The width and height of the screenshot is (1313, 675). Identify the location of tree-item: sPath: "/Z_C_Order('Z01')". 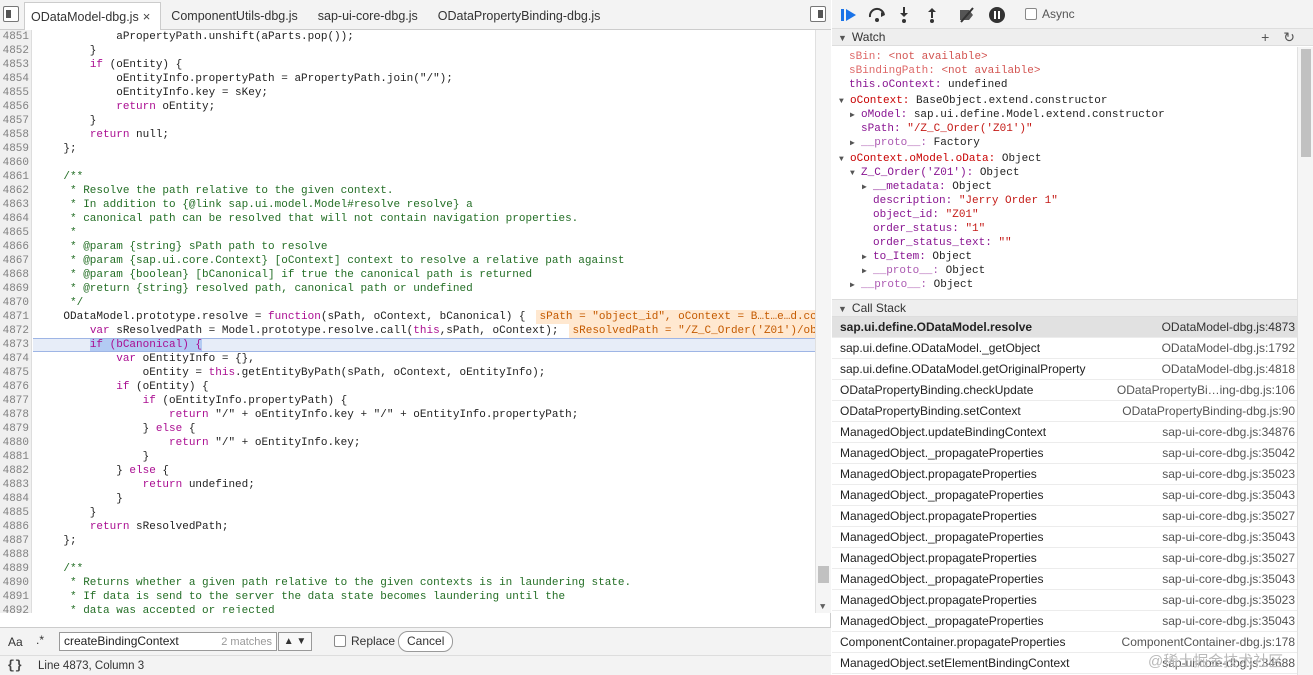
(947, 129).